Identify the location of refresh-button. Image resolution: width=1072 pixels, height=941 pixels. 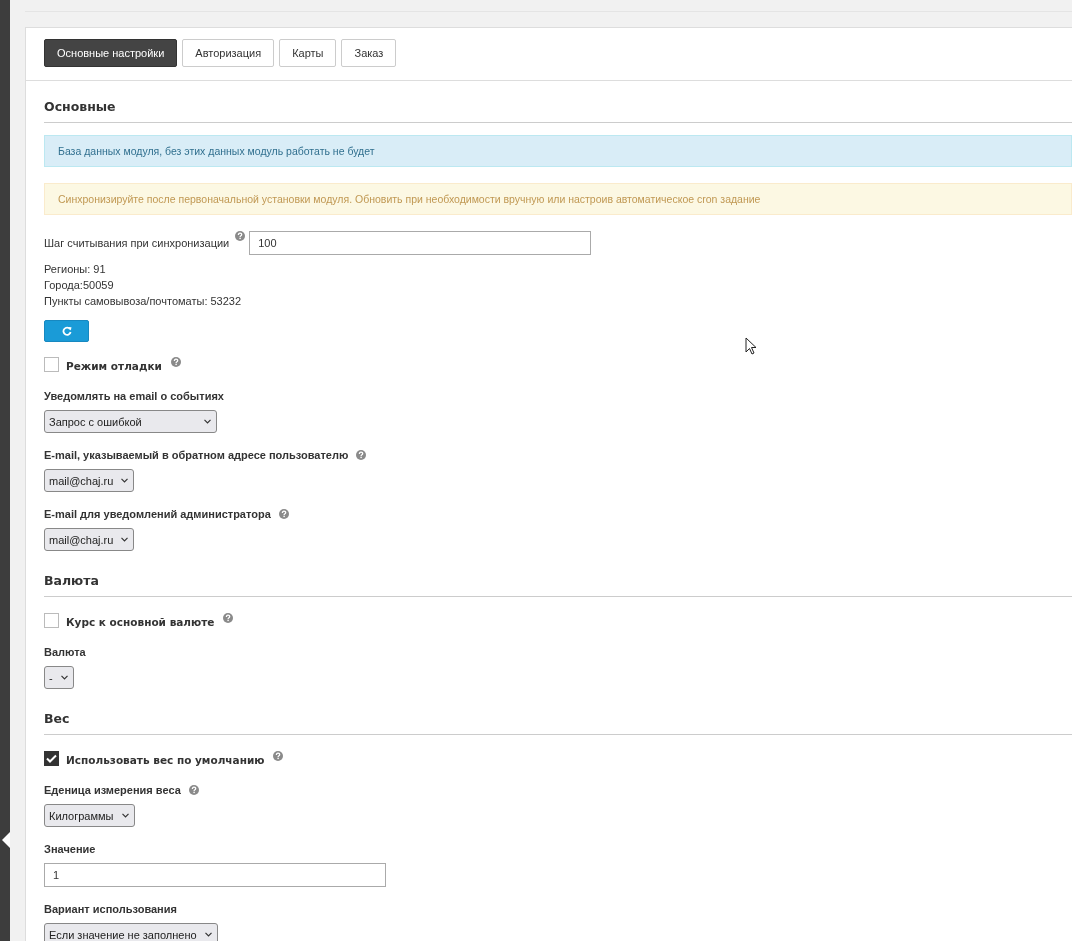
(66, 331).